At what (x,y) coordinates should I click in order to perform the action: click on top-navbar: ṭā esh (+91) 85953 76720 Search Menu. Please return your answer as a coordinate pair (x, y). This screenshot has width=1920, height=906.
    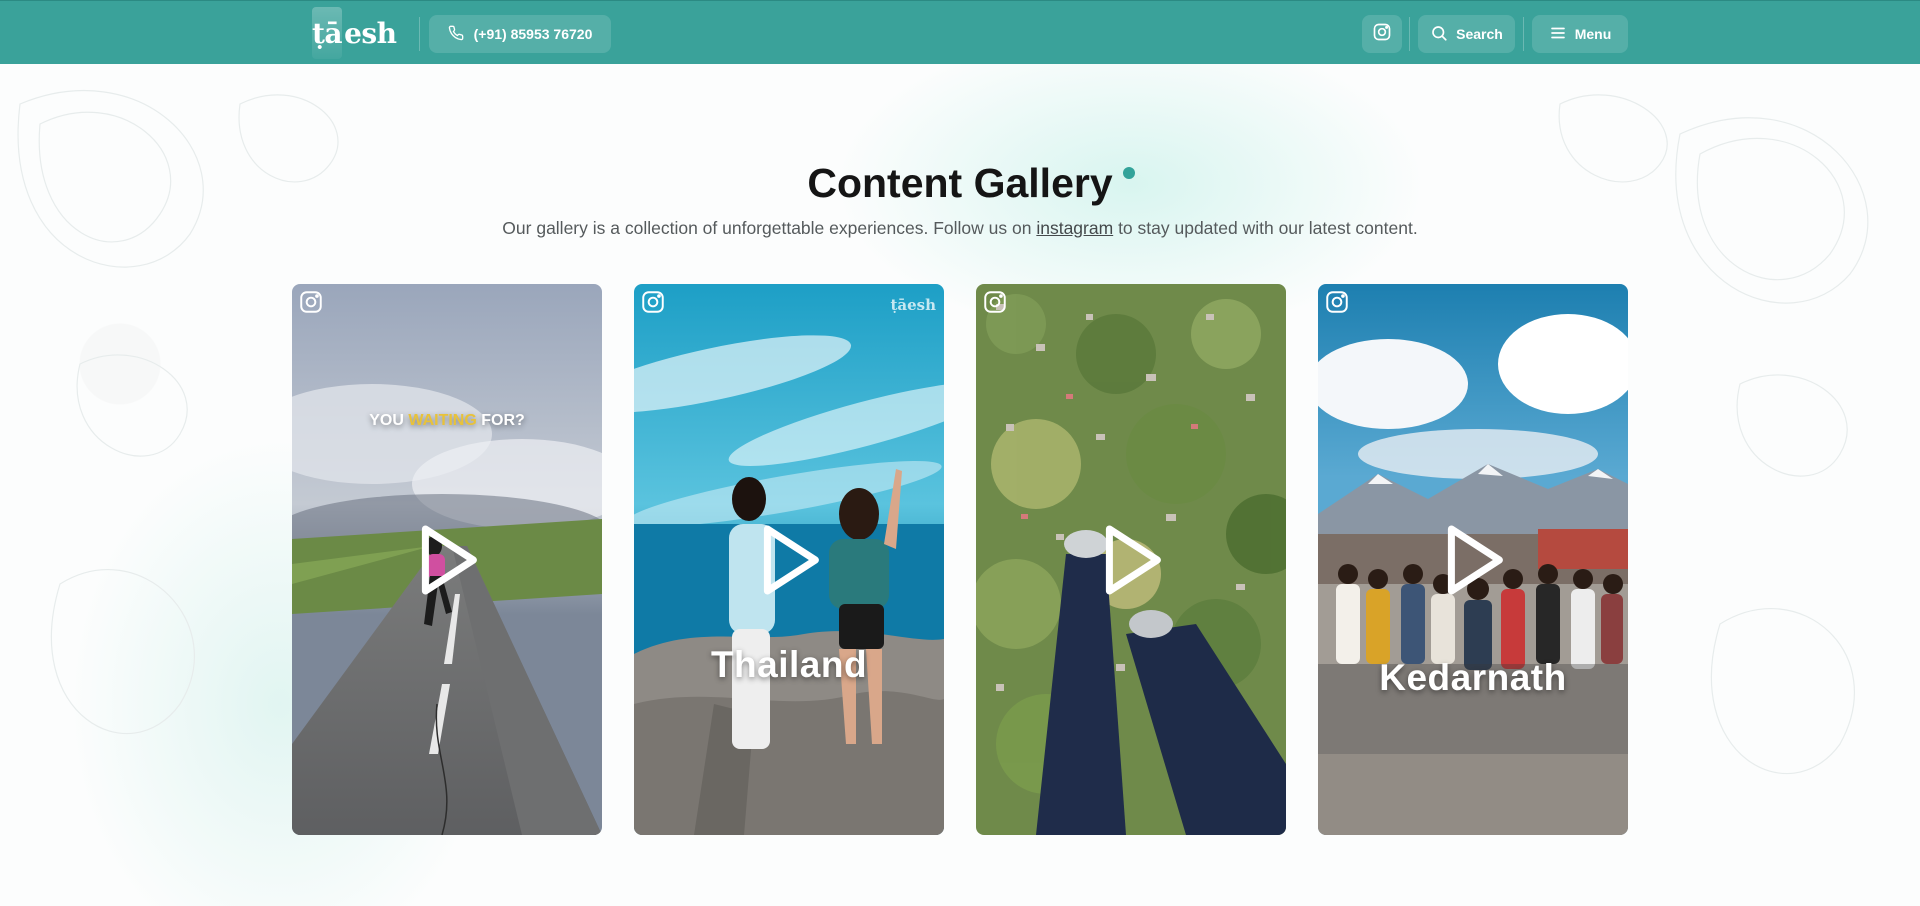
    Looking at the image, I should click on (960, 32).